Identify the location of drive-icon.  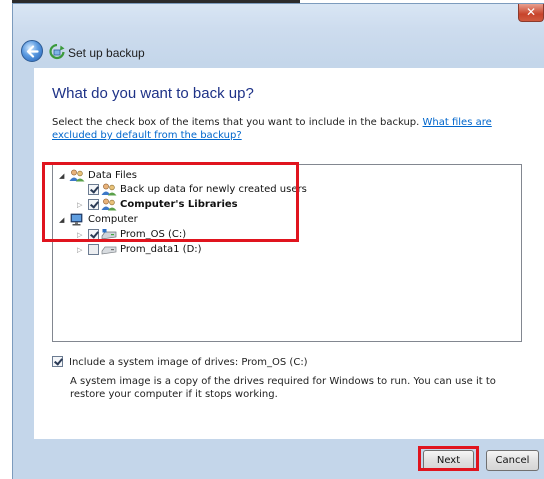
(109, 250).